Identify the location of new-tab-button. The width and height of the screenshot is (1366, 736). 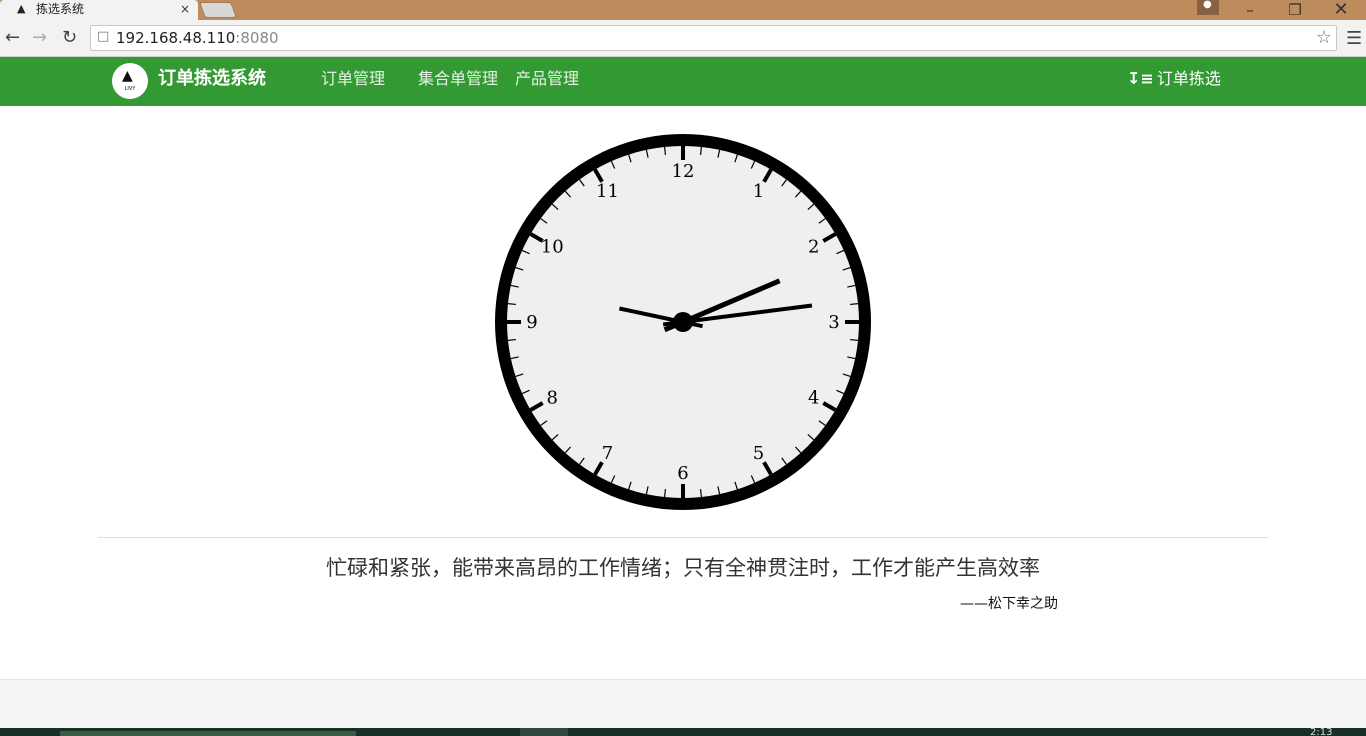
(218, 10).